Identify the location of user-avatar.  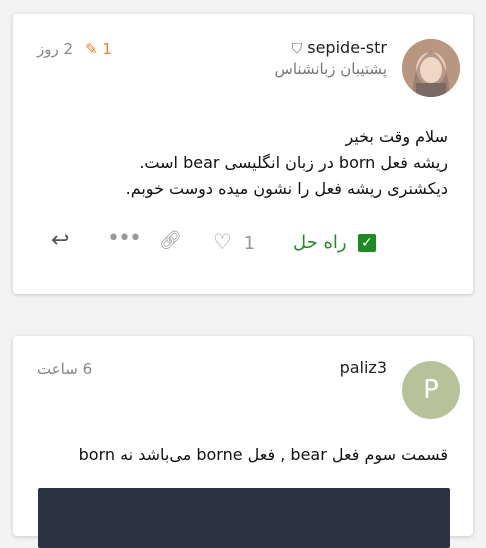
(431, 68).